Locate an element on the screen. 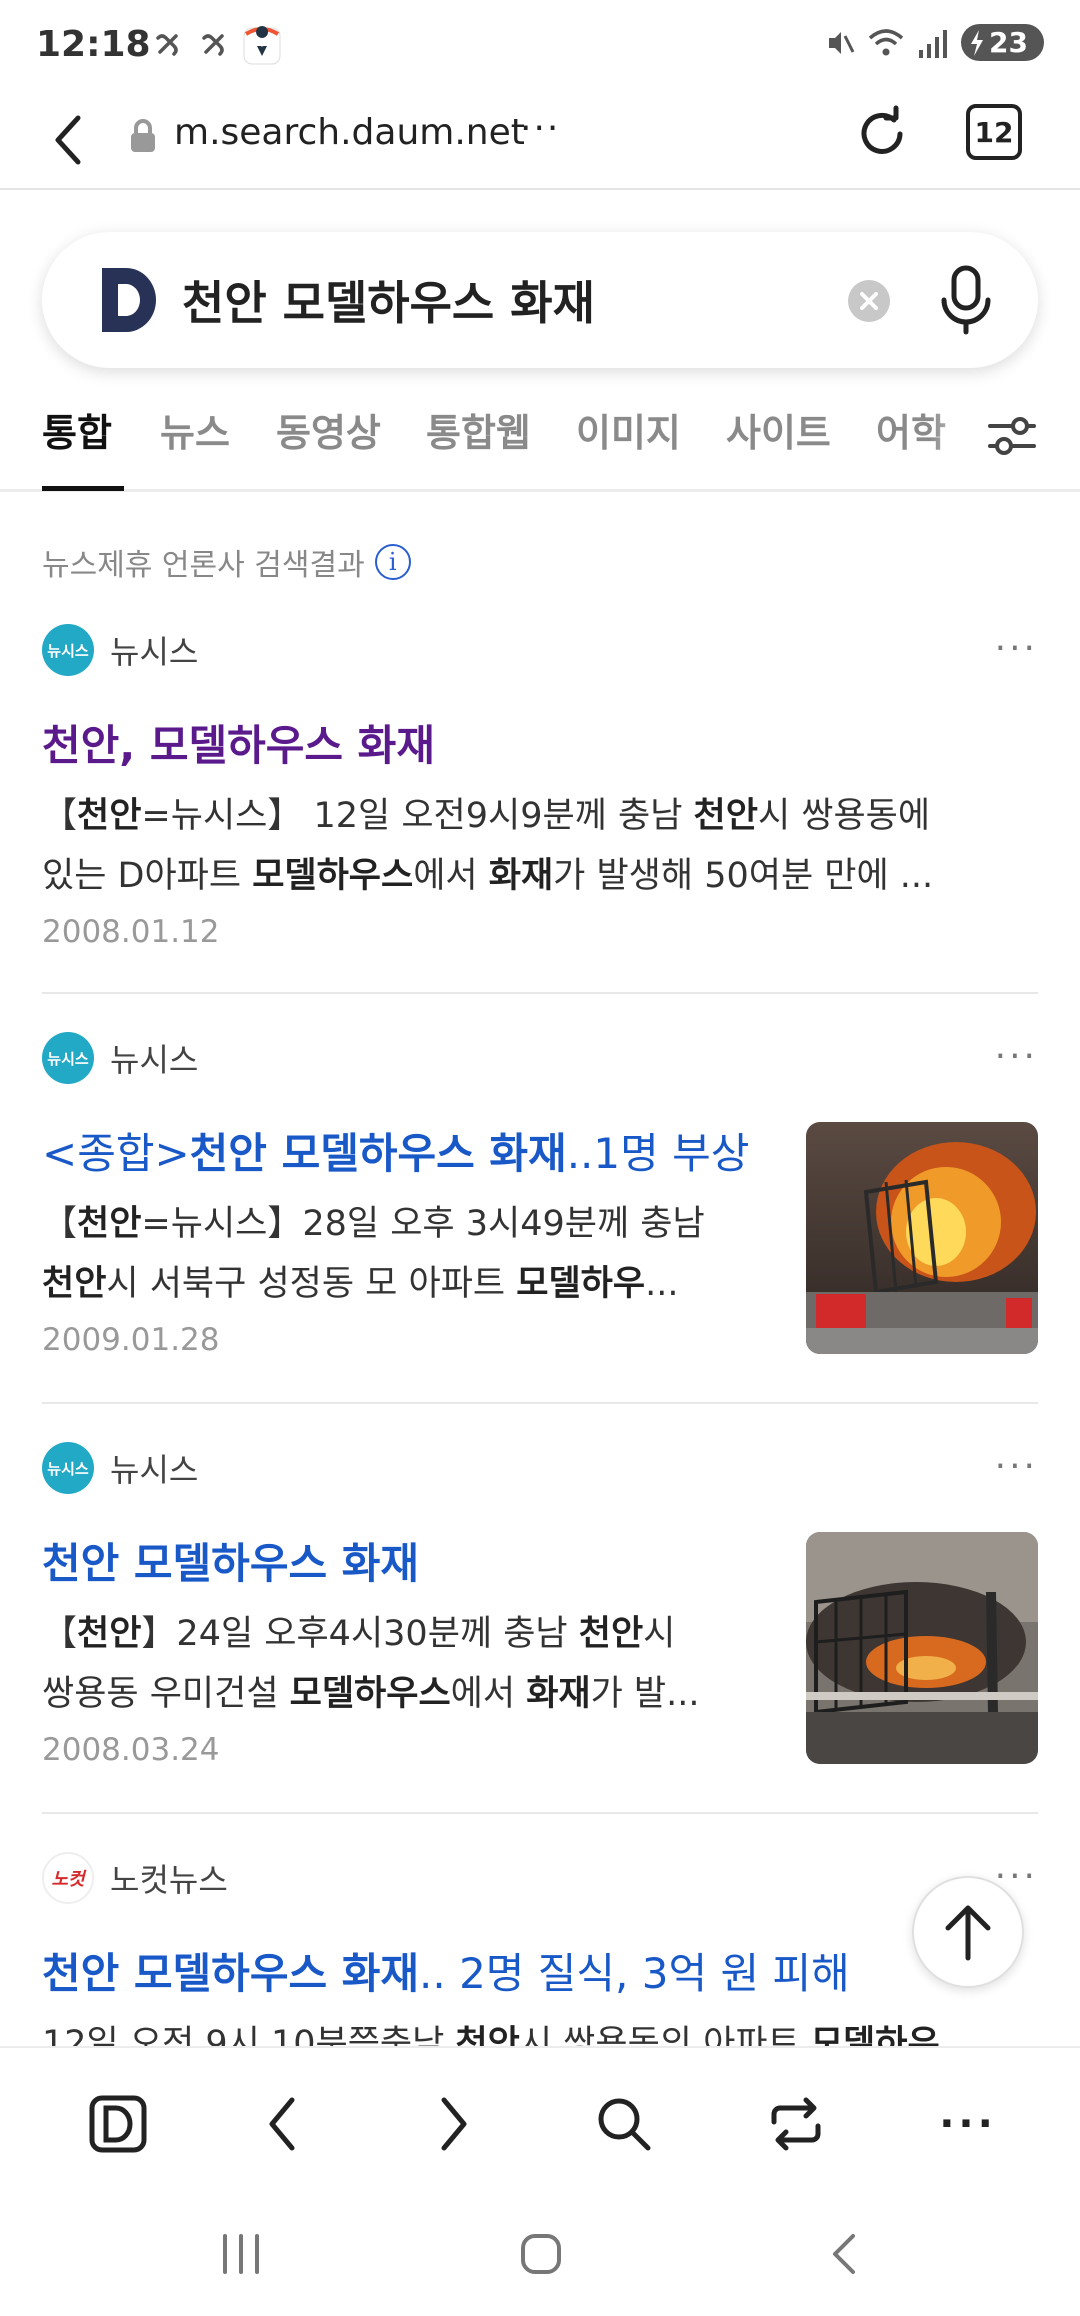 Image resolution: width=1080 pixels, height=2316 pixels. home-button is located at coordinates (541, 2254).